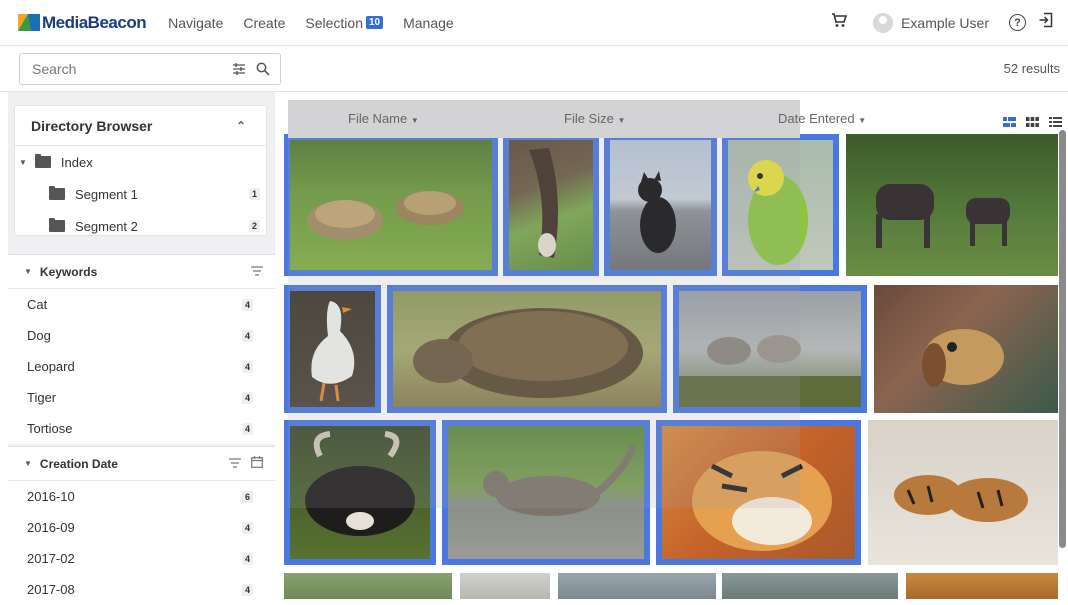 This screenshot has width=1068, height=605. Describe the element at coordinates (428, 23) in the screenshot. I see `nav-manage: Manage` at that location.